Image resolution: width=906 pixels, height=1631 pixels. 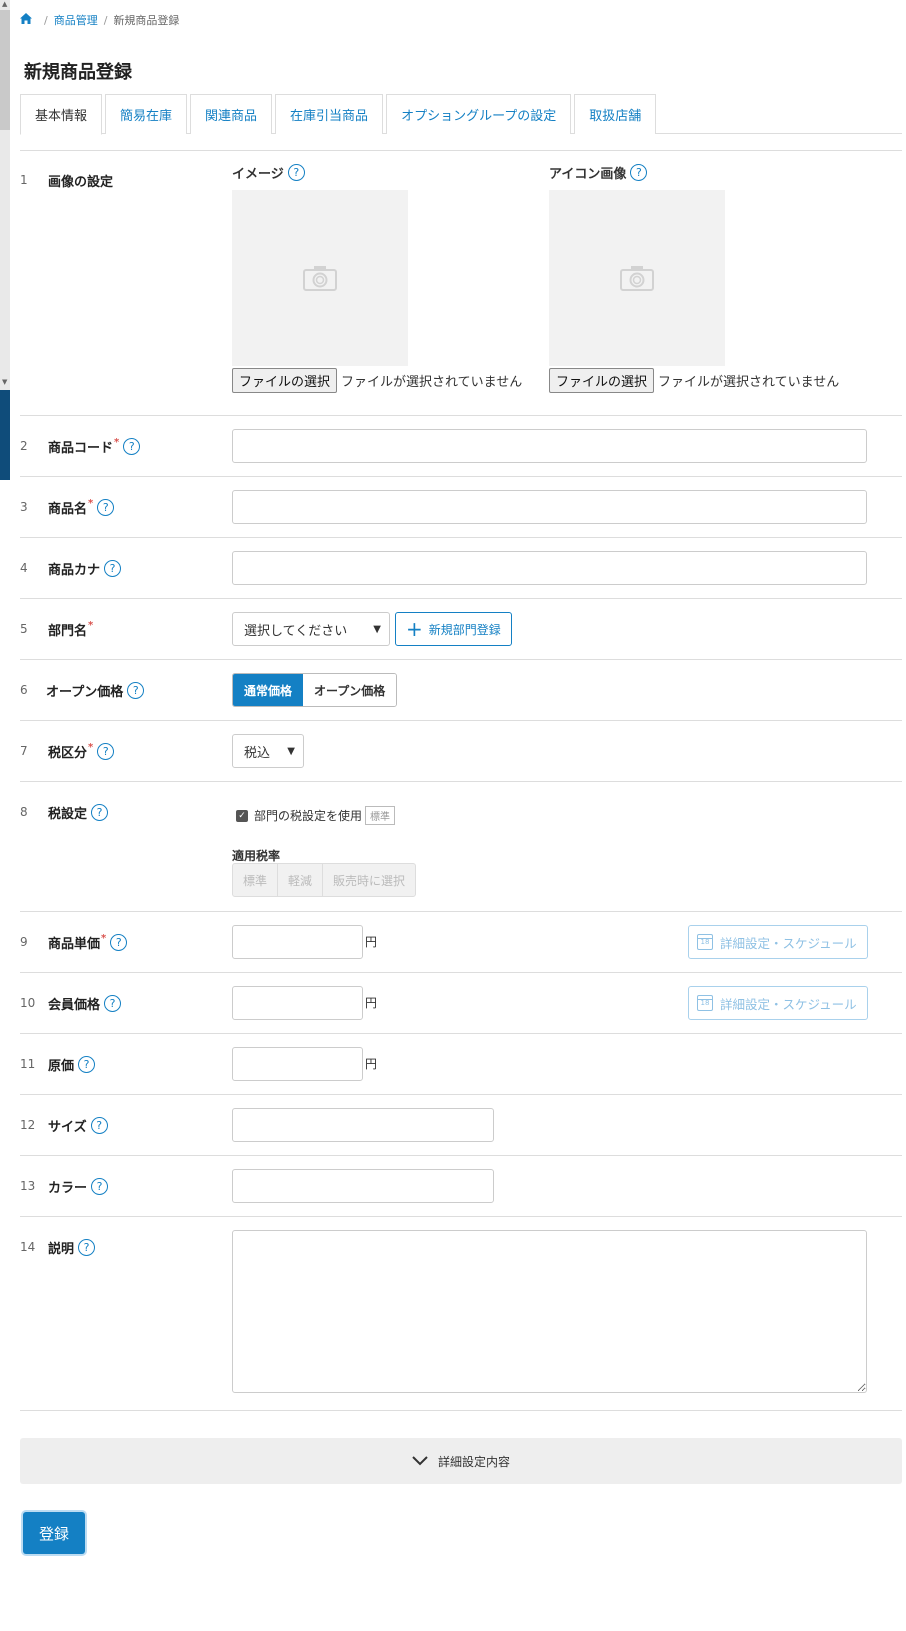 What do you see at coordinates (68, 509) in the screenshot?
I see `product-name-label: 商品名` at bounding box center [68, 509].